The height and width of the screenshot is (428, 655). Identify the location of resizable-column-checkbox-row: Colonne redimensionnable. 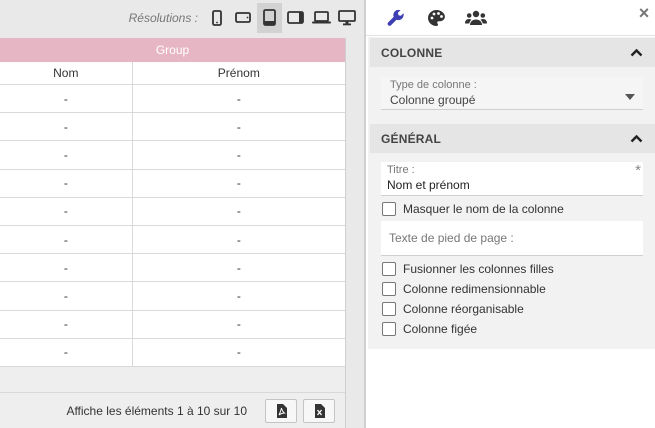
(464, 289).